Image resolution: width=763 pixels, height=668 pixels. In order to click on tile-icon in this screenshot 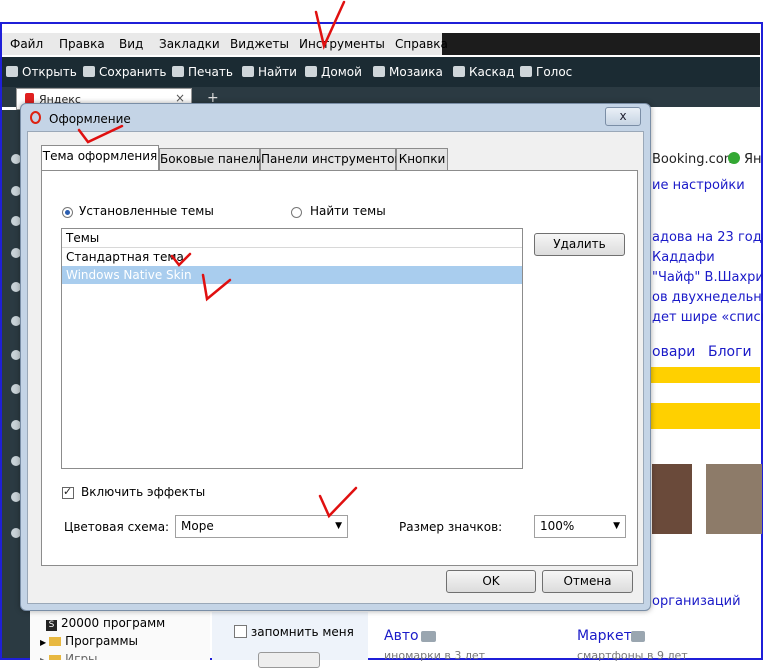, I will do `click(379, 71)`.